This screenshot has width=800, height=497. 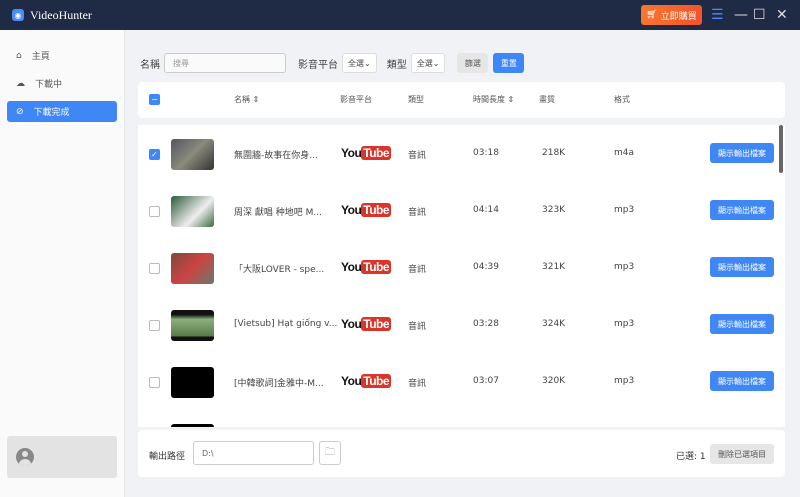 I want to click on type-select: 全選 ⌄, so click(x=428, y=63).